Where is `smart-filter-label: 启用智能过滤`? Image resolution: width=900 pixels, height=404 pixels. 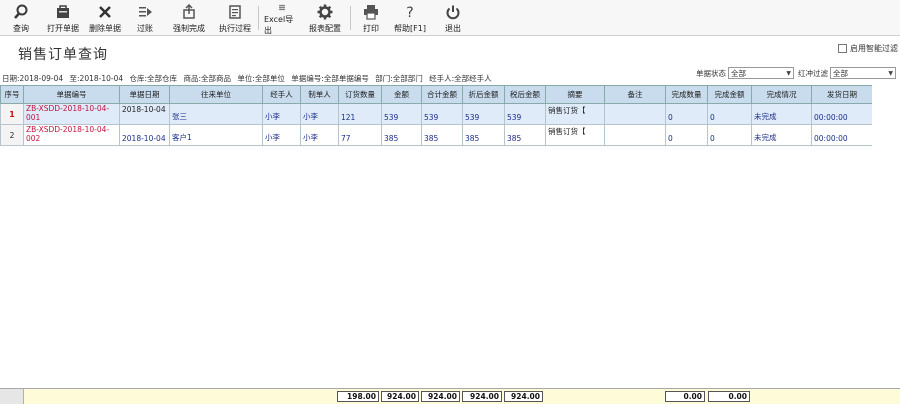
smart-filter-label: 启用智能过滤 is located at coordinates (874, 48).